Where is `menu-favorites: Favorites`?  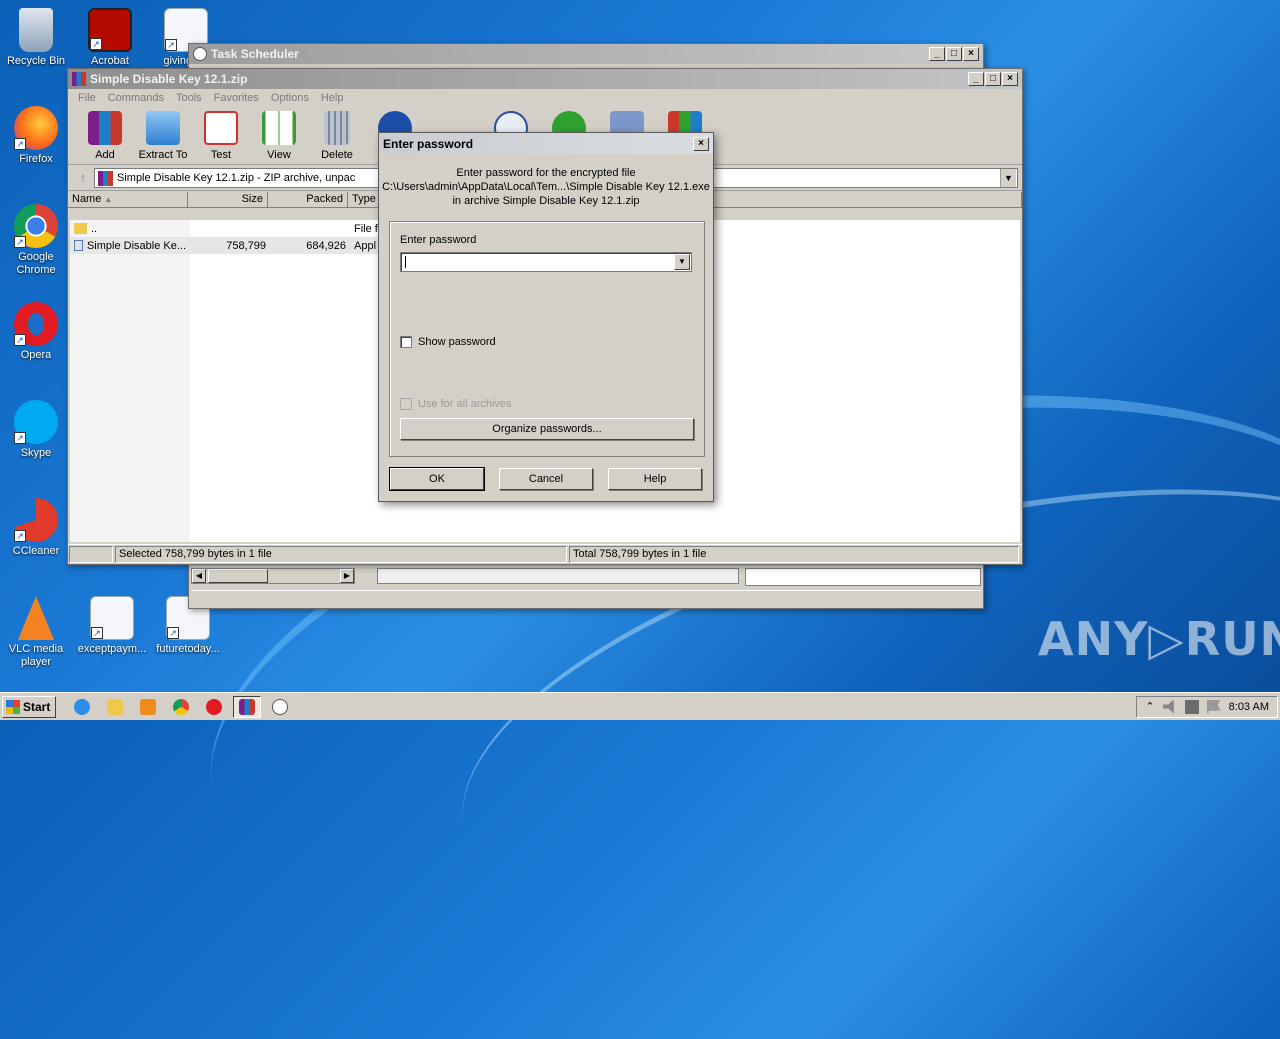 menu-favorites: Favorites is located at coordinates (236, 98).